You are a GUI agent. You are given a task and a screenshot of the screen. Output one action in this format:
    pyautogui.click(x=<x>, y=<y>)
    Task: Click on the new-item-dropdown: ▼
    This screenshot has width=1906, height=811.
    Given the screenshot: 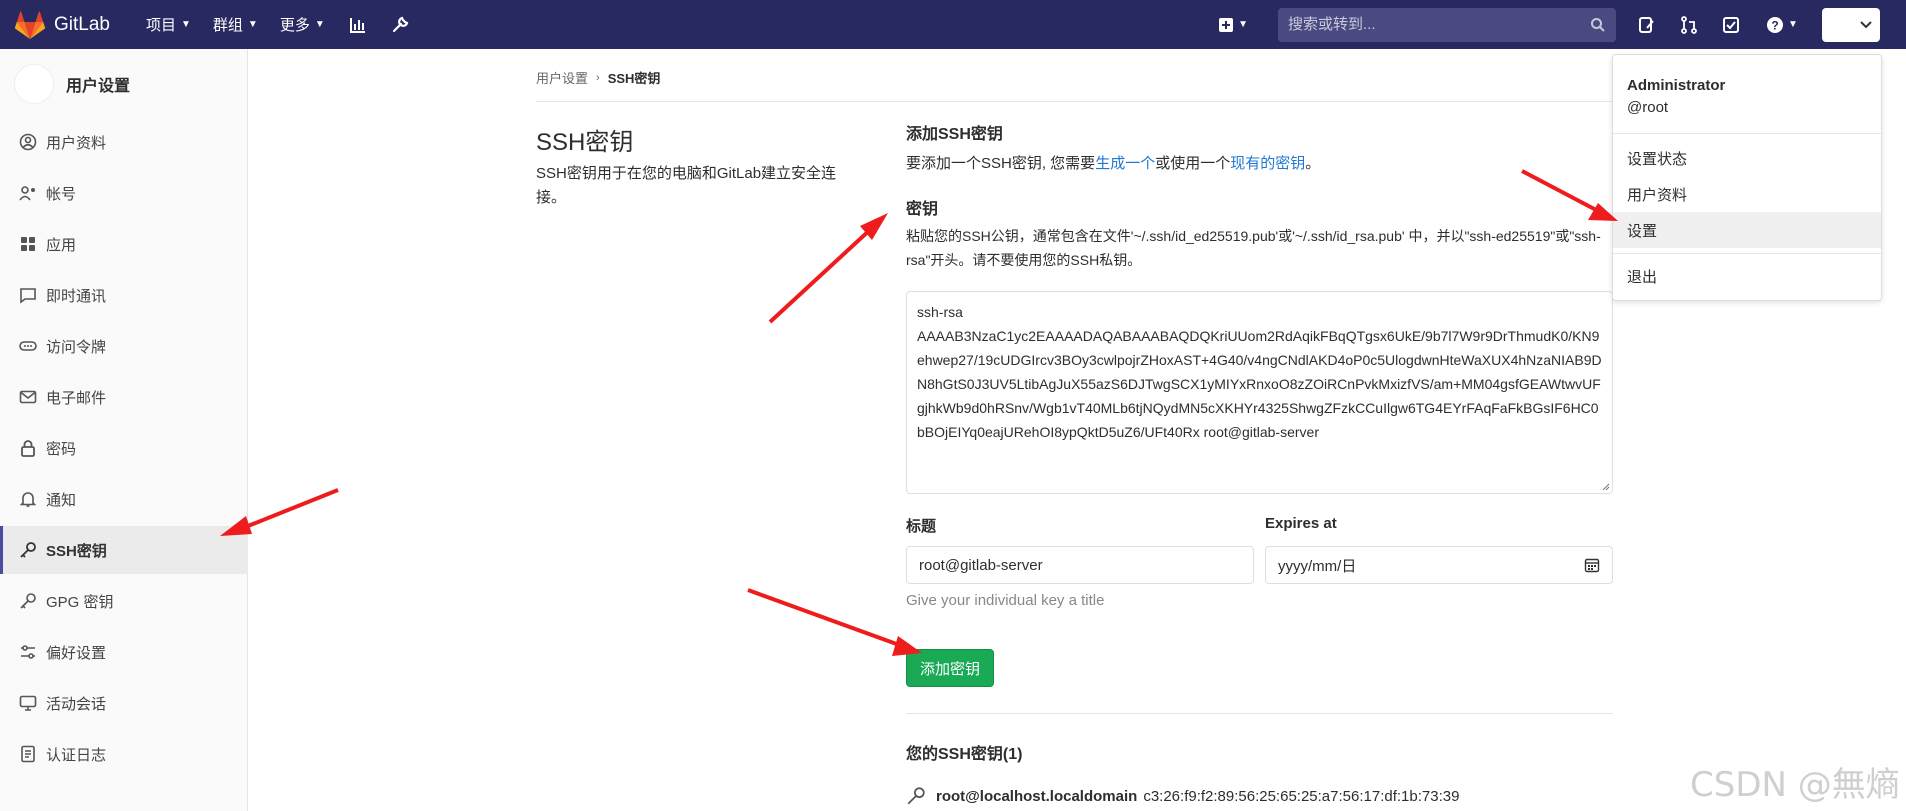 What is the action you would take?
    pyautogui.click(x=1233, y=25)
    